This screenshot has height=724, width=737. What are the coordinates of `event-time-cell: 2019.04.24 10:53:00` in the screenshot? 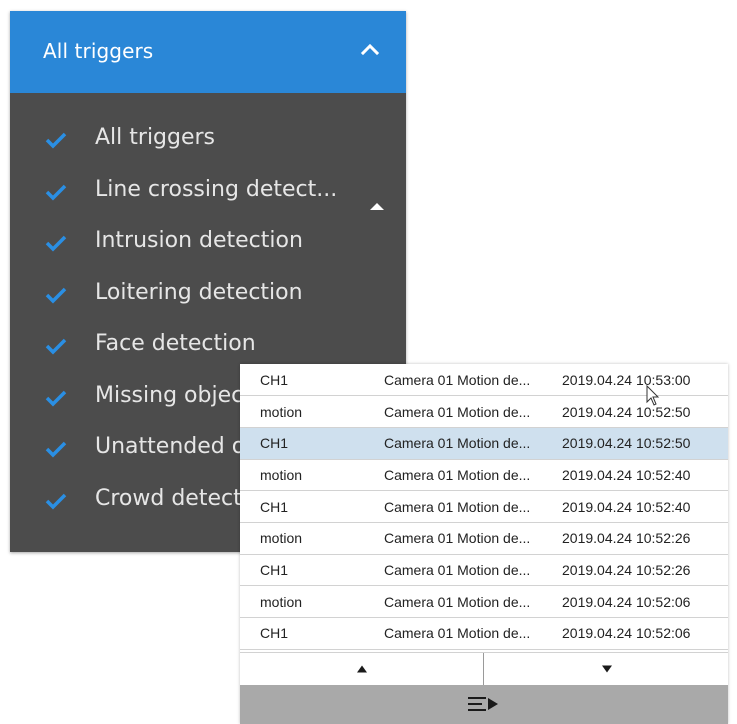 It's located at (626, 379).